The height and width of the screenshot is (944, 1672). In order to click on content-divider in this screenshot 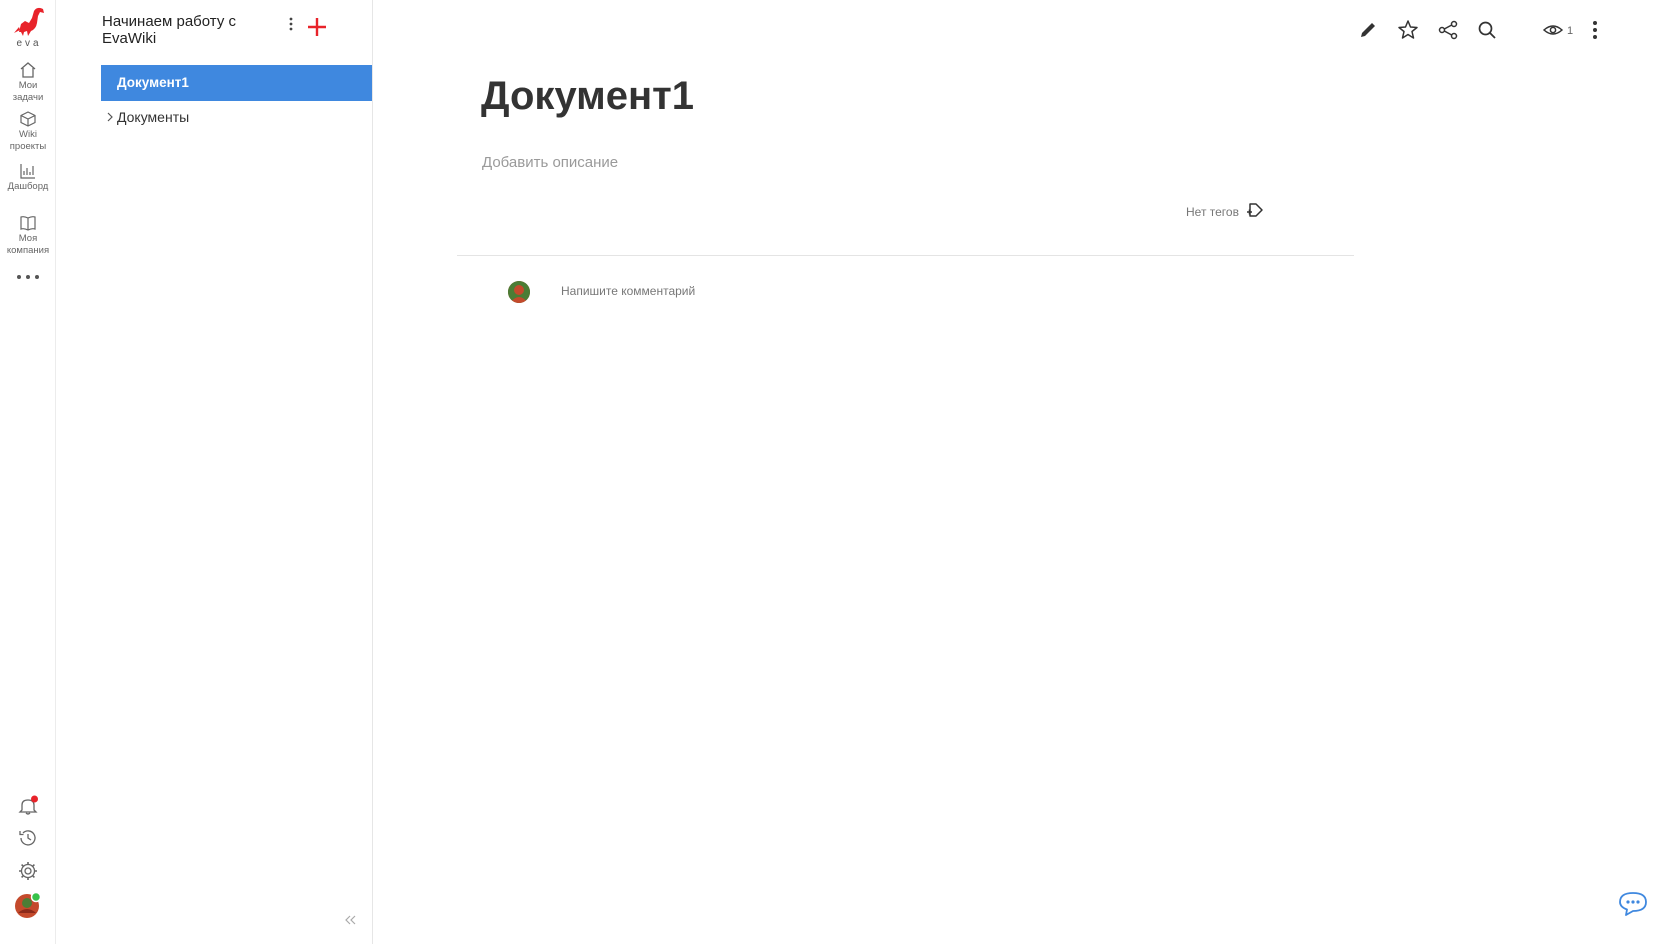, I will do `click(905, 255)`.